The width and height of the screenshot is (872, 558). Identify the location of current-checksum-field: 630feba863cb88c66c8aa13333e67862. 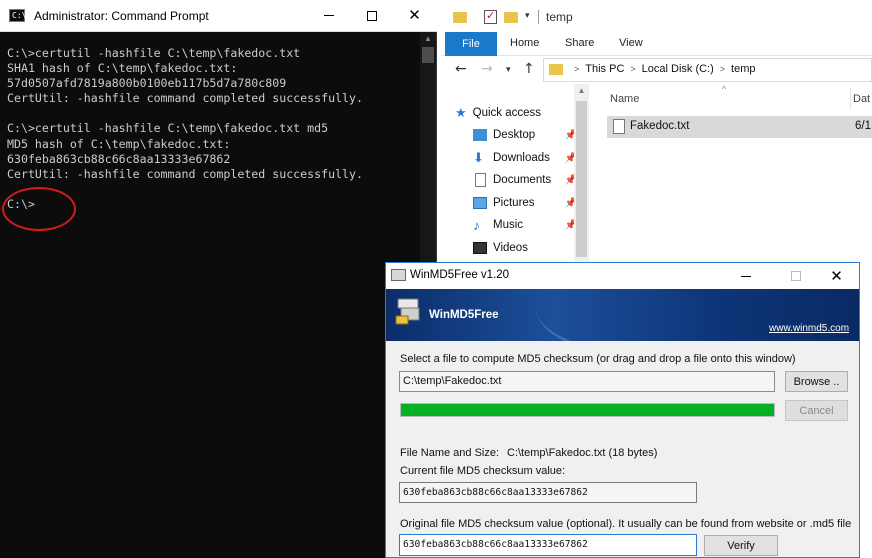
(548, 492).